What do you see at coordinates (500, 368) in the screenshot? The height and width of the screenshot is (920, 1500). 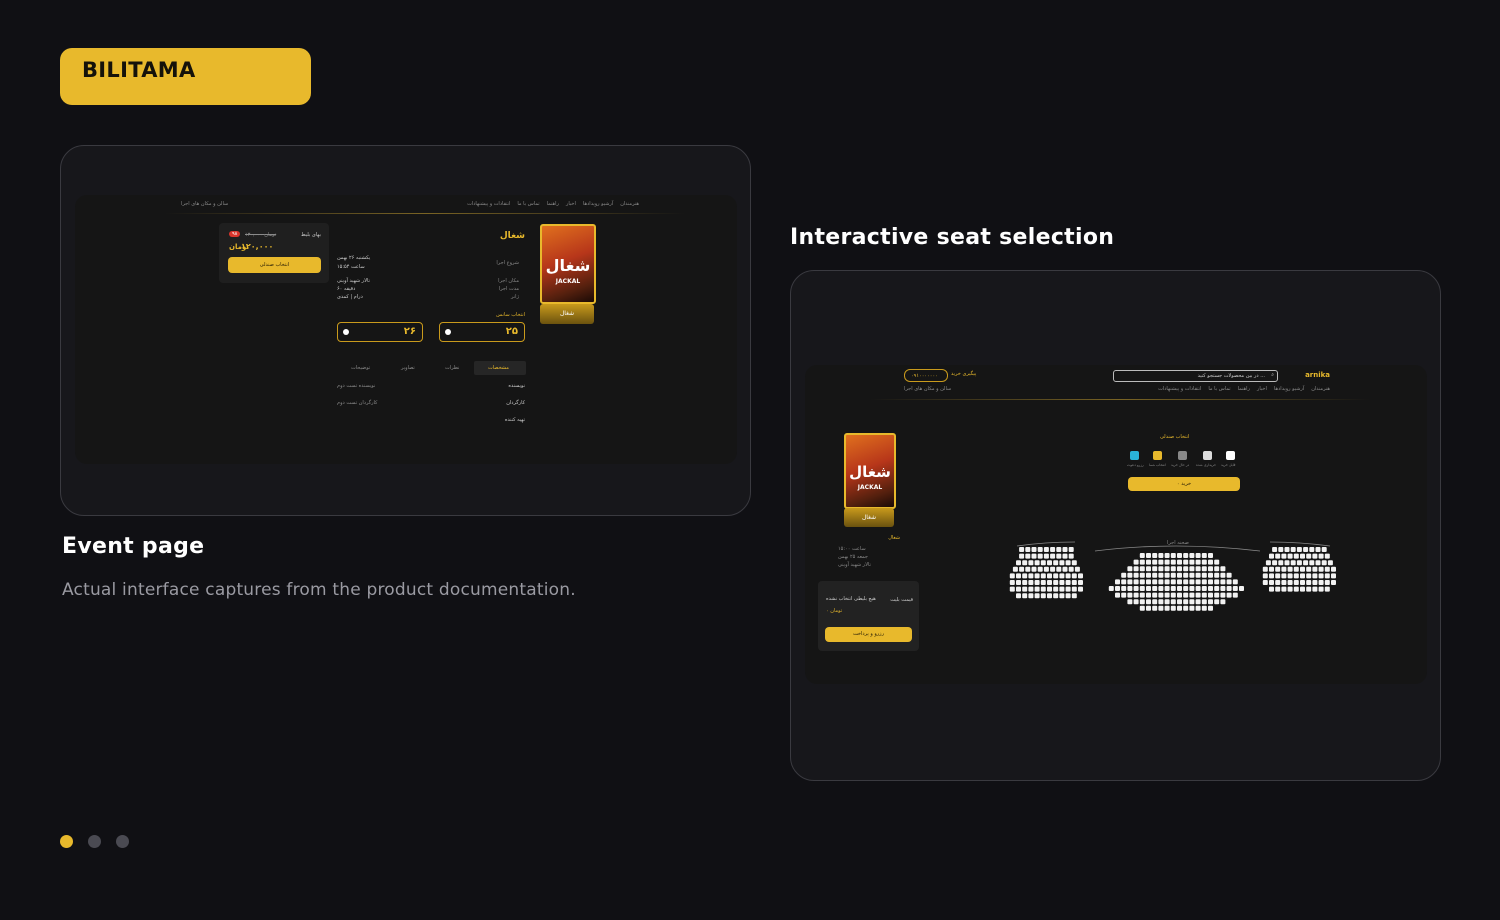 I see `tab-specs: مشخصات` at bounding box center [500, 368].